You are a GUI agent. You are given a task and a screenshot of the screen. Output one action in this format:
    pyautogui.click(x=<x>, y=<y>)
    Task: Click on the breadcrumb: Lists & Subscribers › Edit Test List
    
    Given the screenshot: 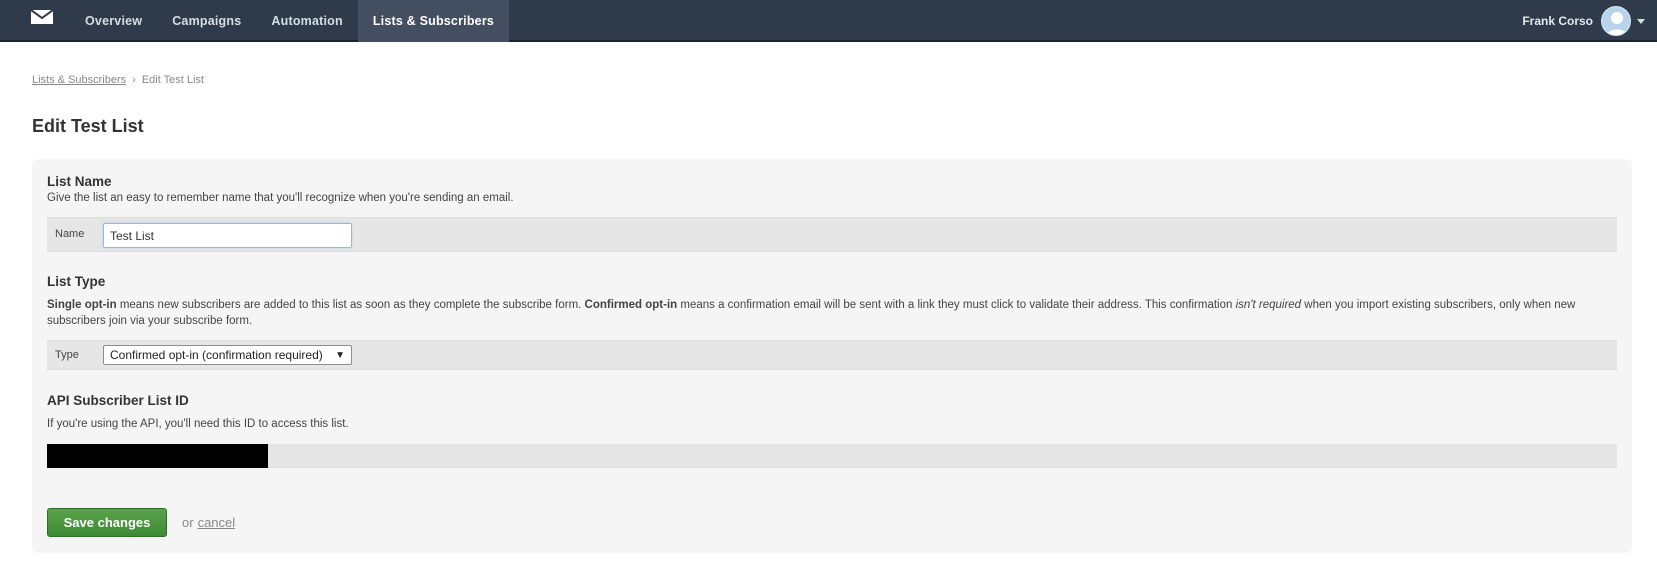 What is the action you would take?
    pyautogui.click(x=118, y=80)
    